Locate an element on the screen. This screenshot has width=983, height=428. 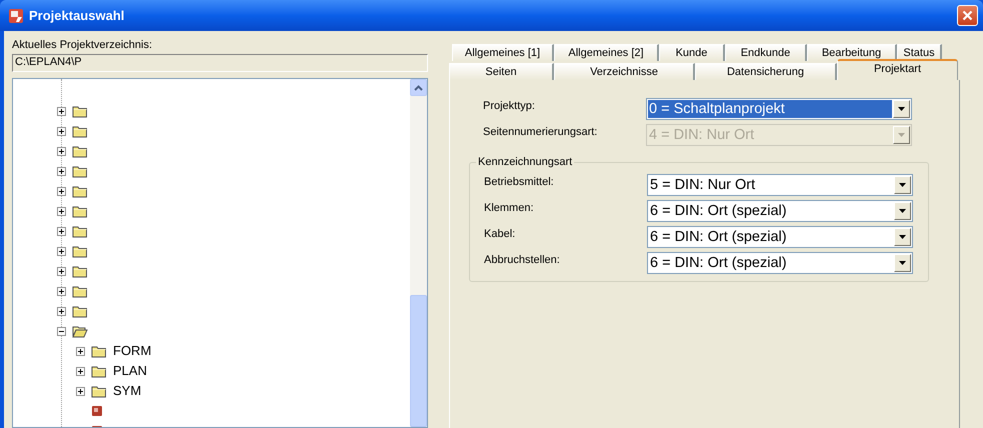
tab: Allgemeines [1] is located at coordinates (503, 52).